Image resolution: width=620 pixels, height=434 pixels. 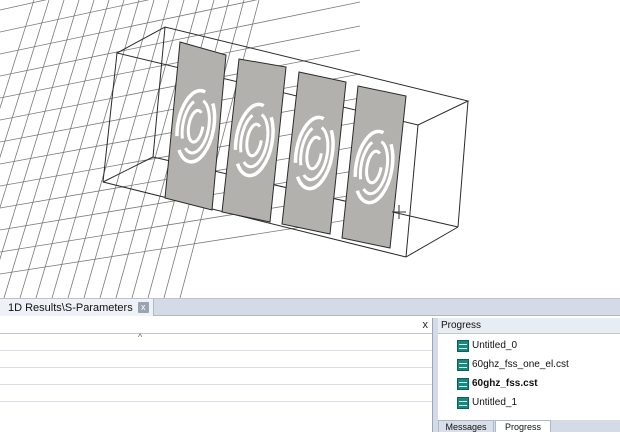 I want to click on tab-progress: Progress, so click(x=523, y=426).